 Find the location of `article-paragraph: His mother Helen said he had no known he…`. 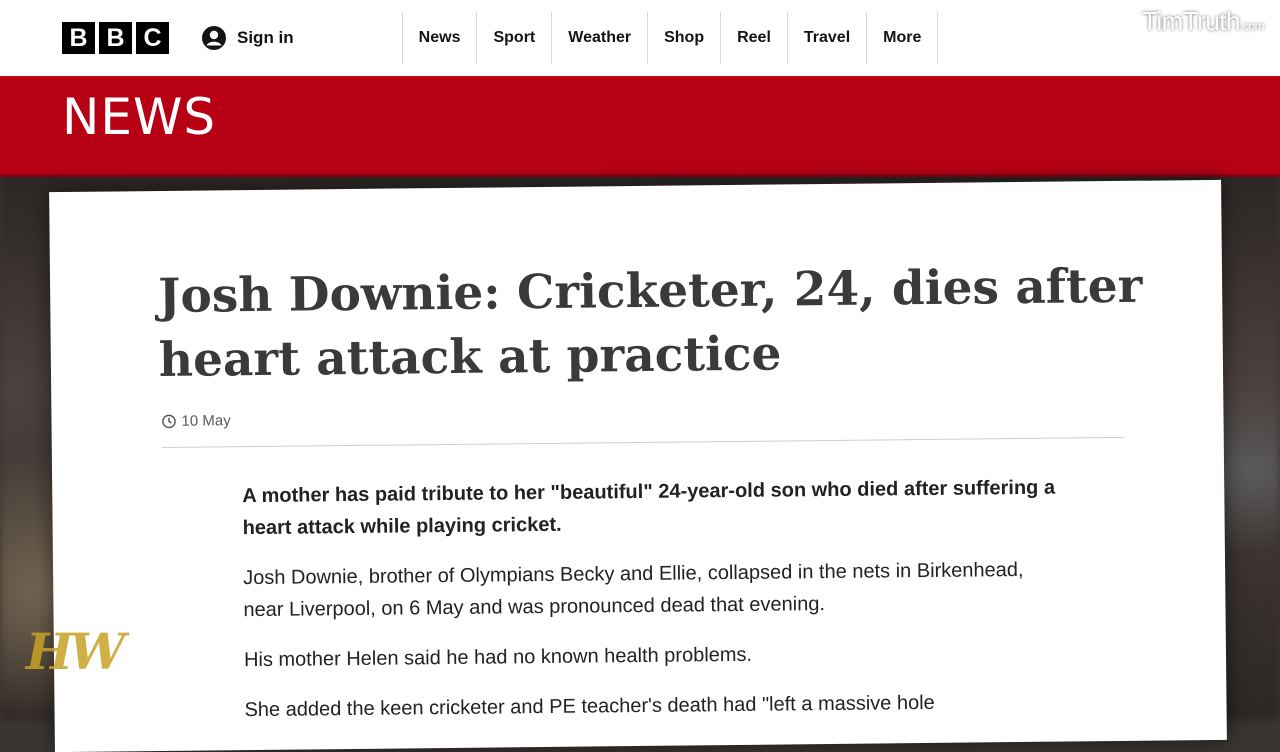

article-paragraph: His mother Helen said he had no known he… is located at coordinates (498, 657).